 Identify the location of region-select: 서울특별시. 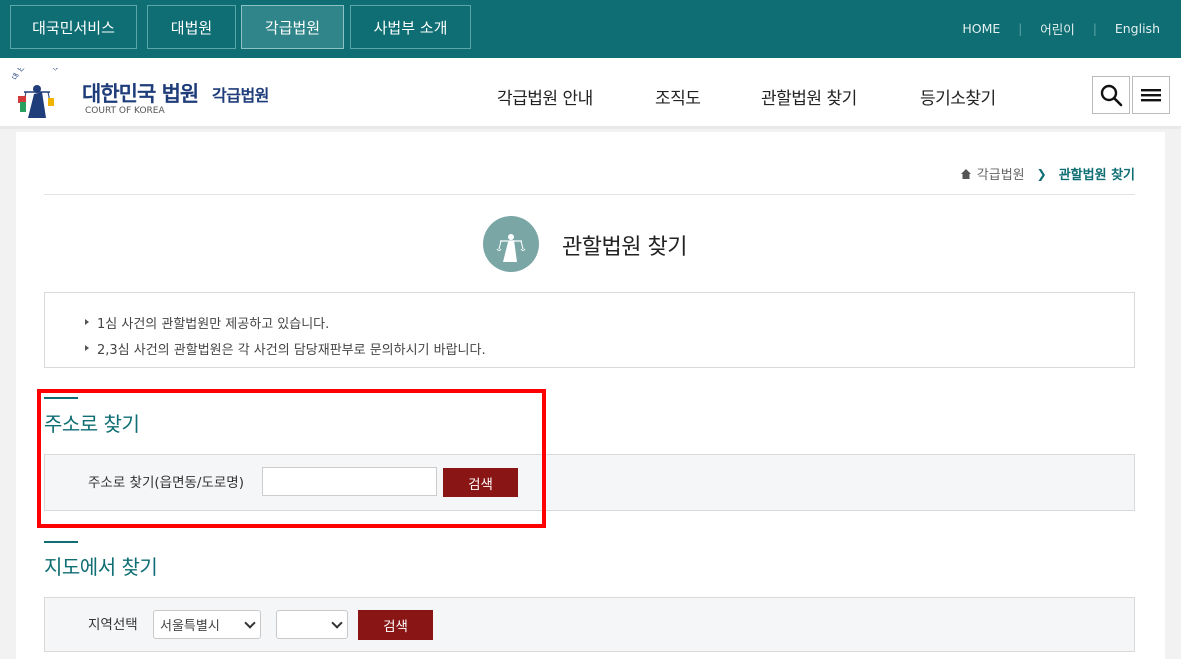
(207, 624).